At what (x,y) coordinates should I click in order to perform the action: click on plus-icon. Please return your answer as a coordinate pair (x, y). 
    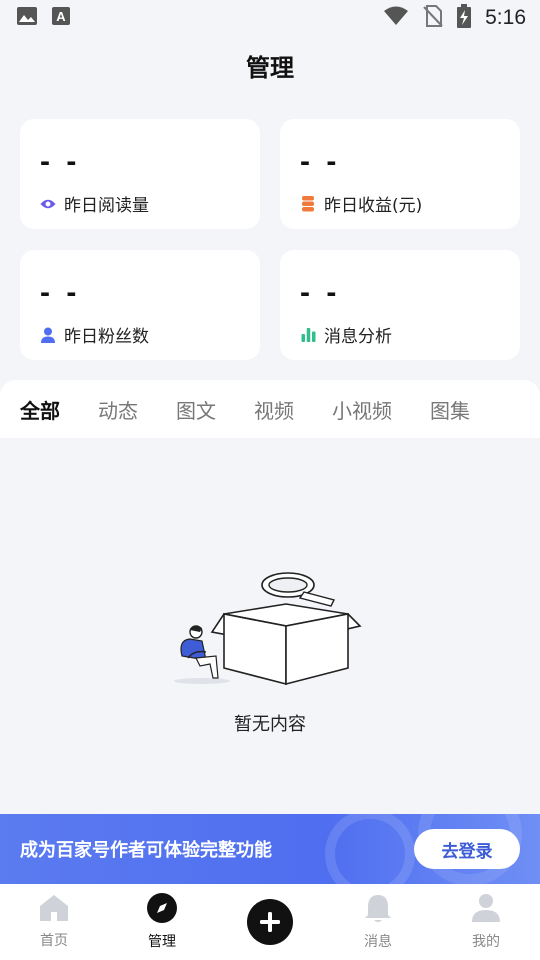
    Looking at the image, I should click on (270, 922).